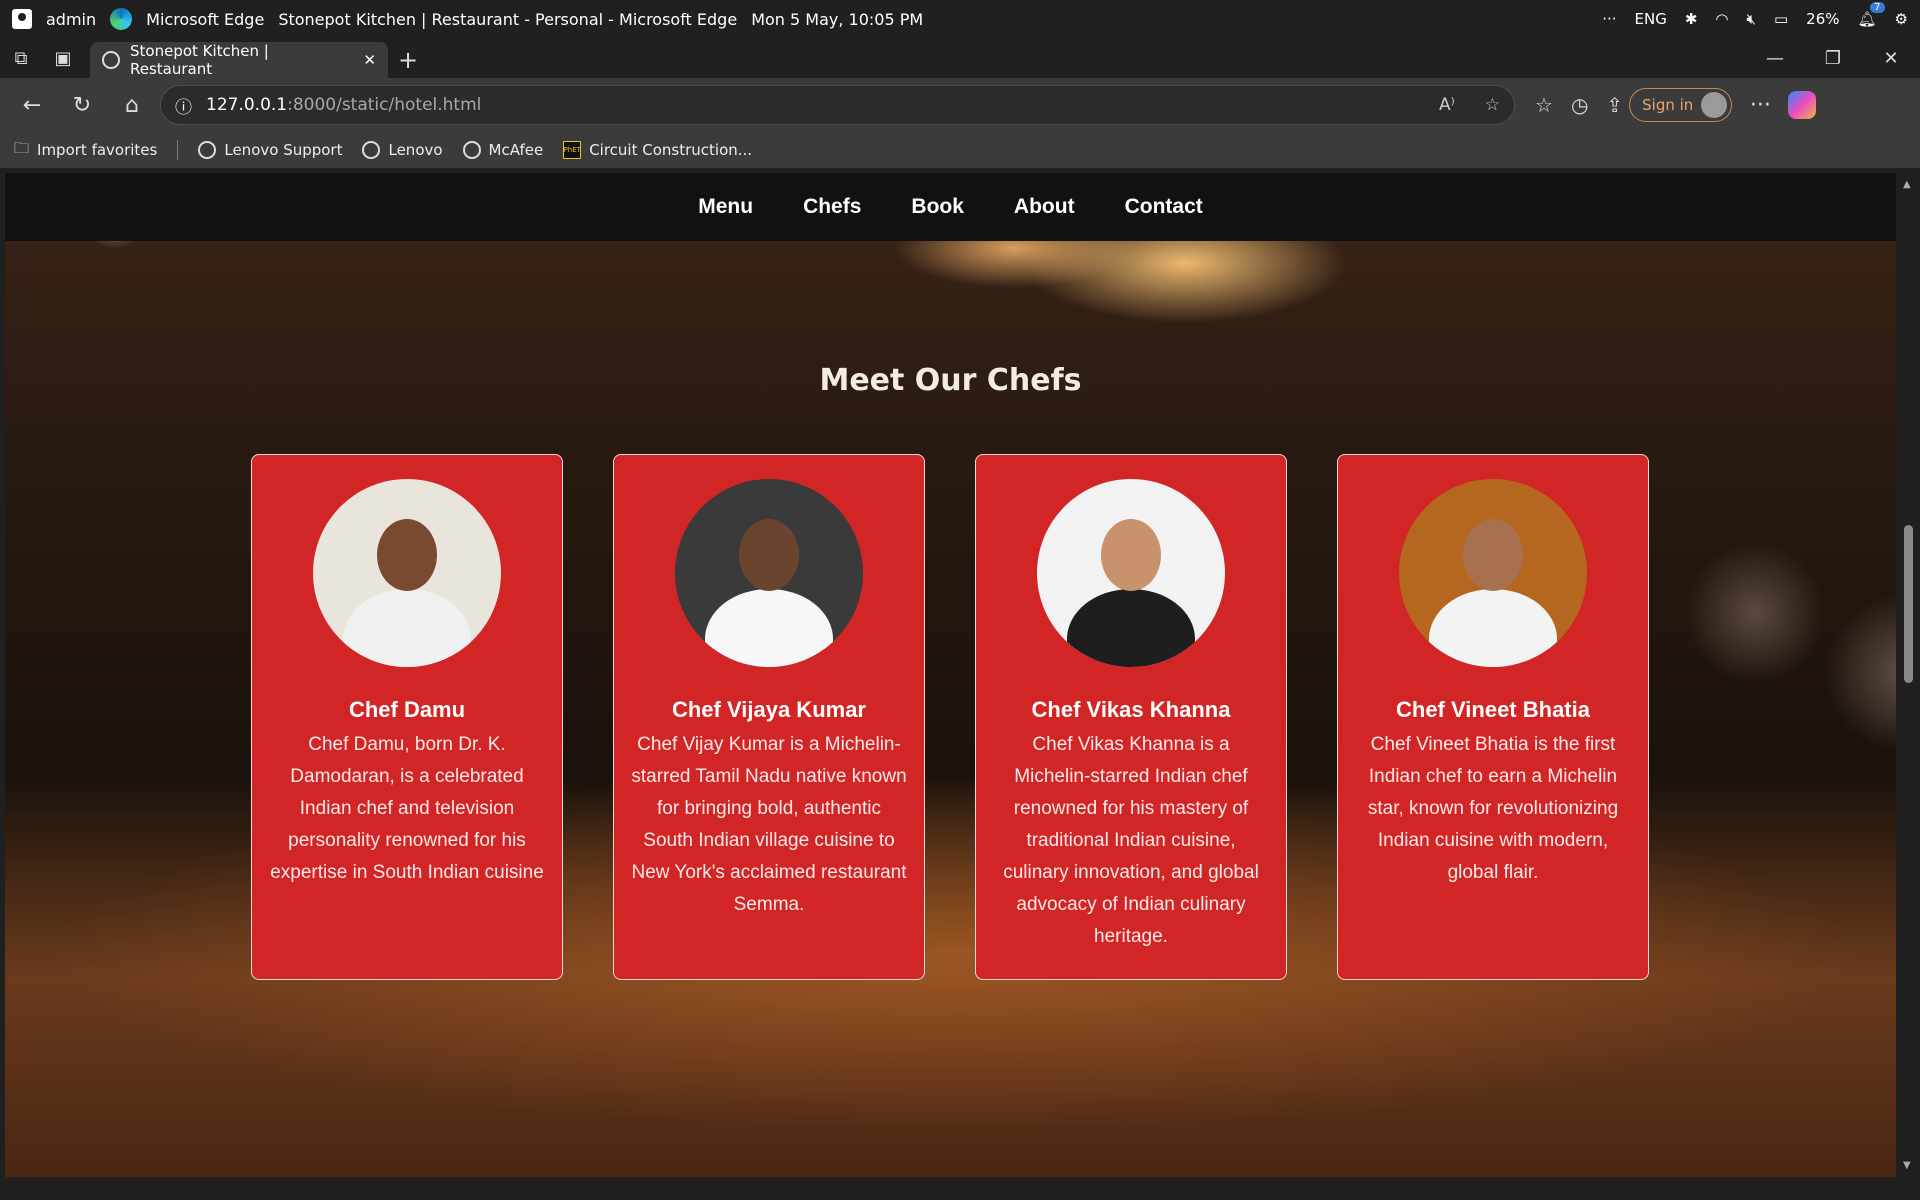 The height and width of the screenshot is (1200, 1920). Describe the element at coordinates (384, 105) in the screenshot. I see `url-path: :8000/static/hotel.html` at that location.